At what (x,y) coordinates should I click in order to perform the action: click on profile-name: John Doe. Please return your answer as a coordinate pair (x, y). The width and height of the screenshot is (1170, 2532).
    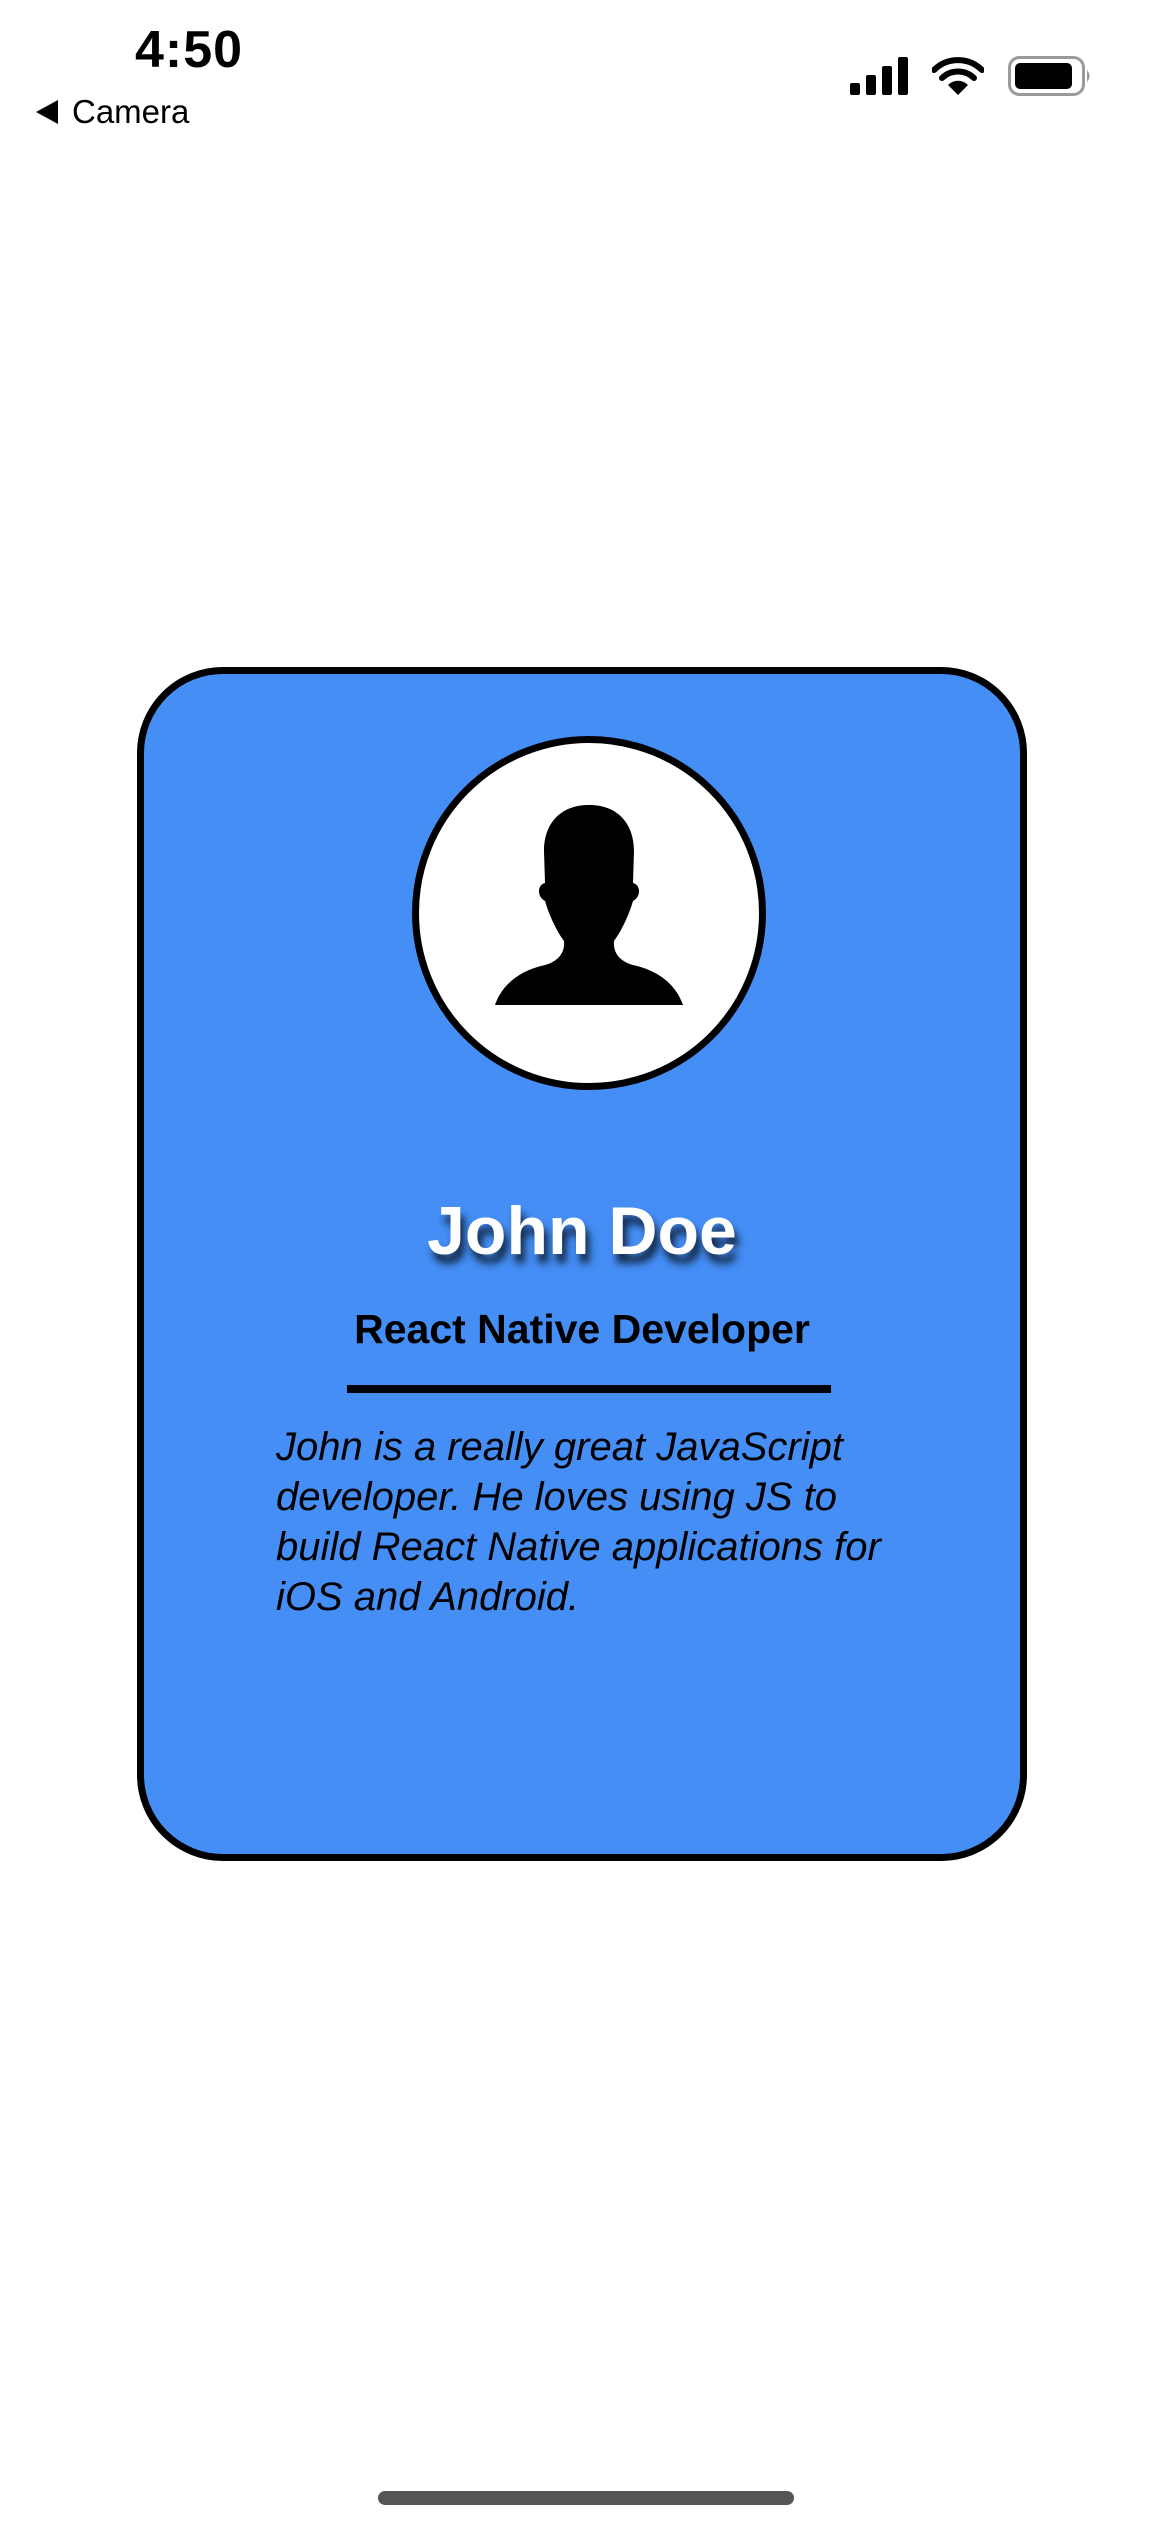
    Looking at the image, I should click on (582, 1231).